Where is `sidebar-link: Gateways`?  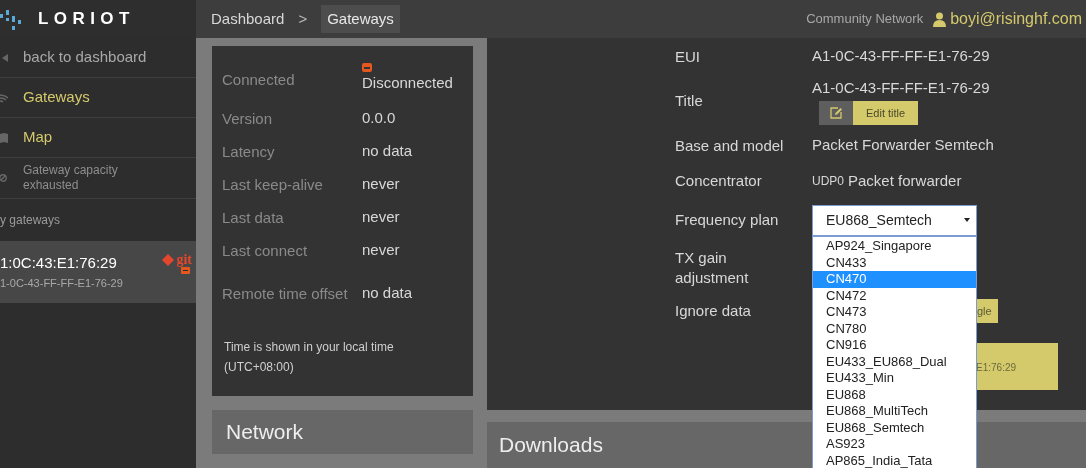 sidebar-link: Gateways is located at coordinates (56, 97).